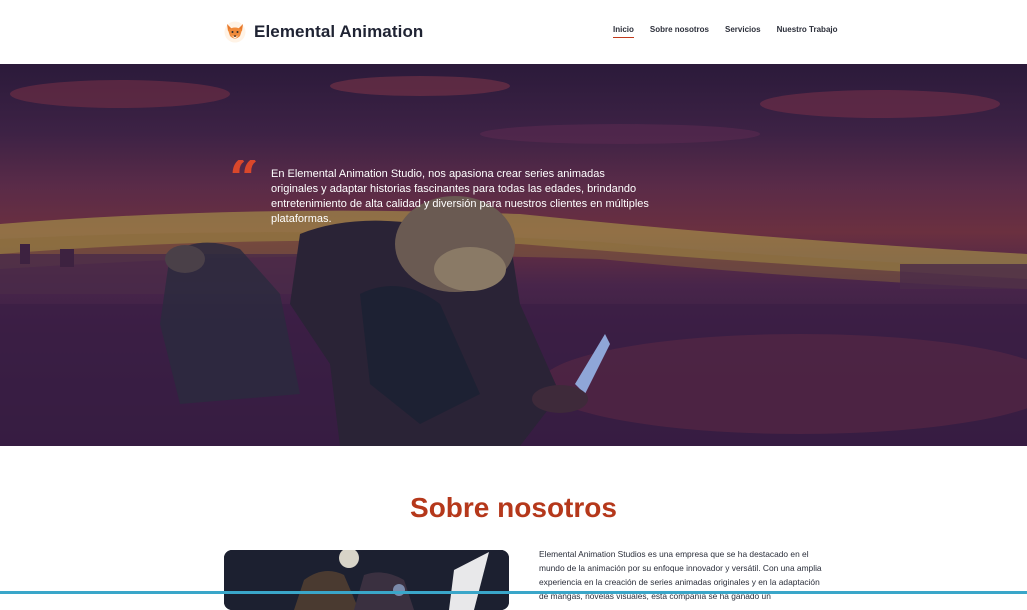 Image resolution: width=1027 pixels, height=610 pixels. Describe the element at coordinates (807, 31) in the screenshot. I see `nav-item-nuestro-trabajo: Nuestro Trabajo` at that location.